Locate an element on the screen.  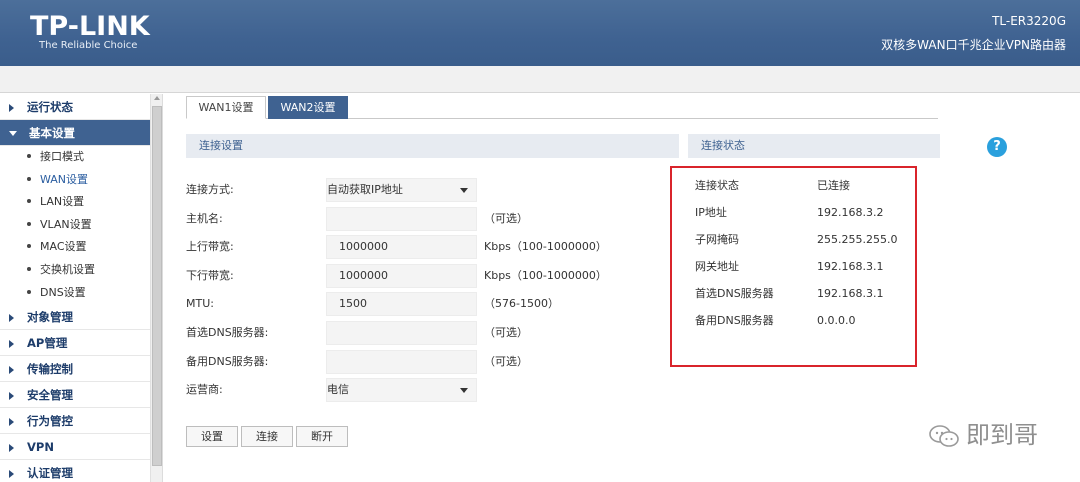
sidebar-item-transfer-control: 传输控制 is located at coordinates (75, 369).